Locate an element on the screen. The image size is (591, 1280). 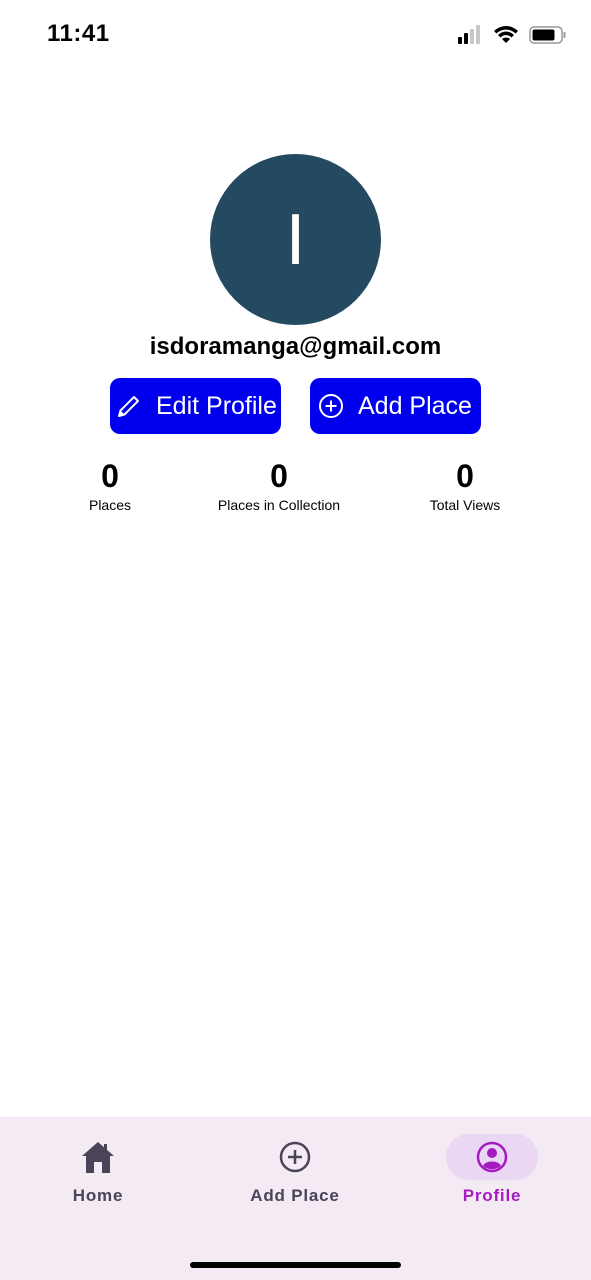
edit-profile-button: Edit Profile is located at coordinates (195, 406).